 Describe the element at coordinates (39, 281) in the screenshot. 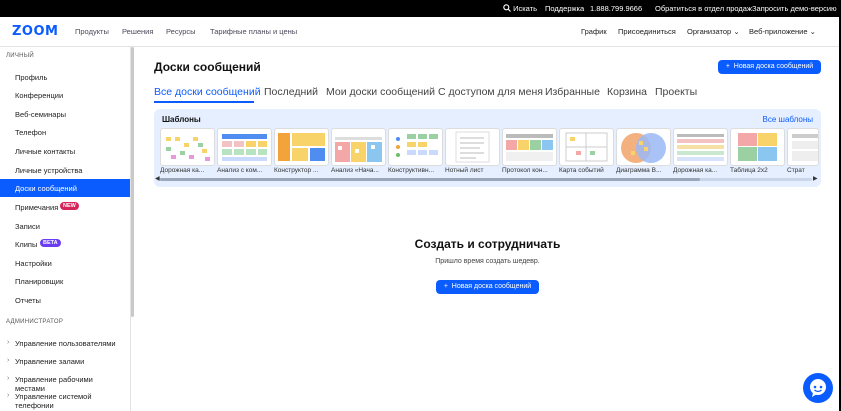

I see `sidebar-item-label: Планировщик` at that location.